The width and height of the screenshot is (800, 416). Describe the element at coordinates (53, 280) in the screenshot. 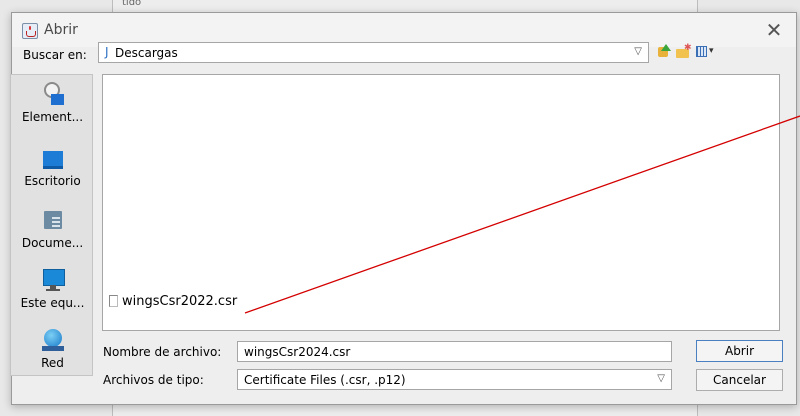

I see `this-pc-icon` at that location.